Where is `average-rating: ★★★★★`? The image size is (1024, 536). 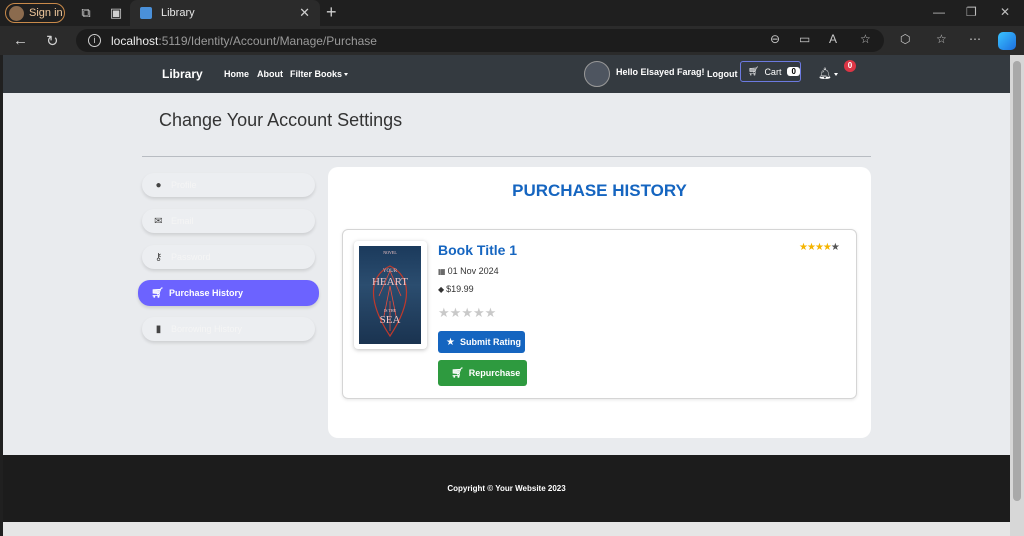
average-rating: ★★★★★ is located at coordinates (819, 247).